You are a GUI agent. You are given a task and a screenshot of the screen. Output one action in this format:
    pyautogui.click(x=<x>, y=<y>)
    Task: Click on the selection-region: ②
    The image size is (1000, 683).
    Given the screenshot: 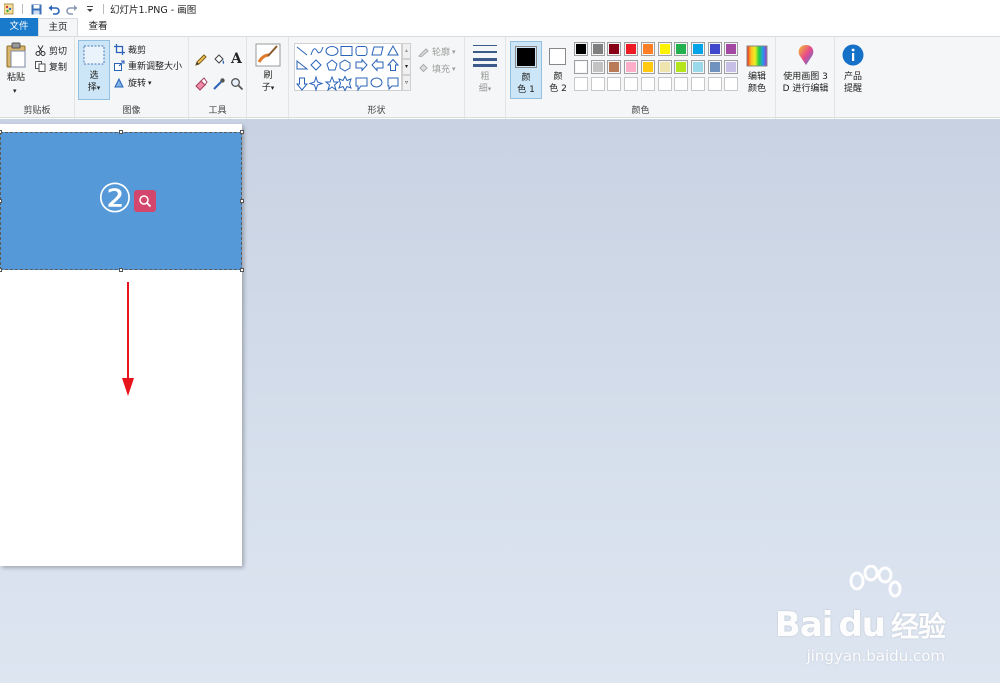 What is the action you would take?
    pyautogui.click(x=121, y=201)
    